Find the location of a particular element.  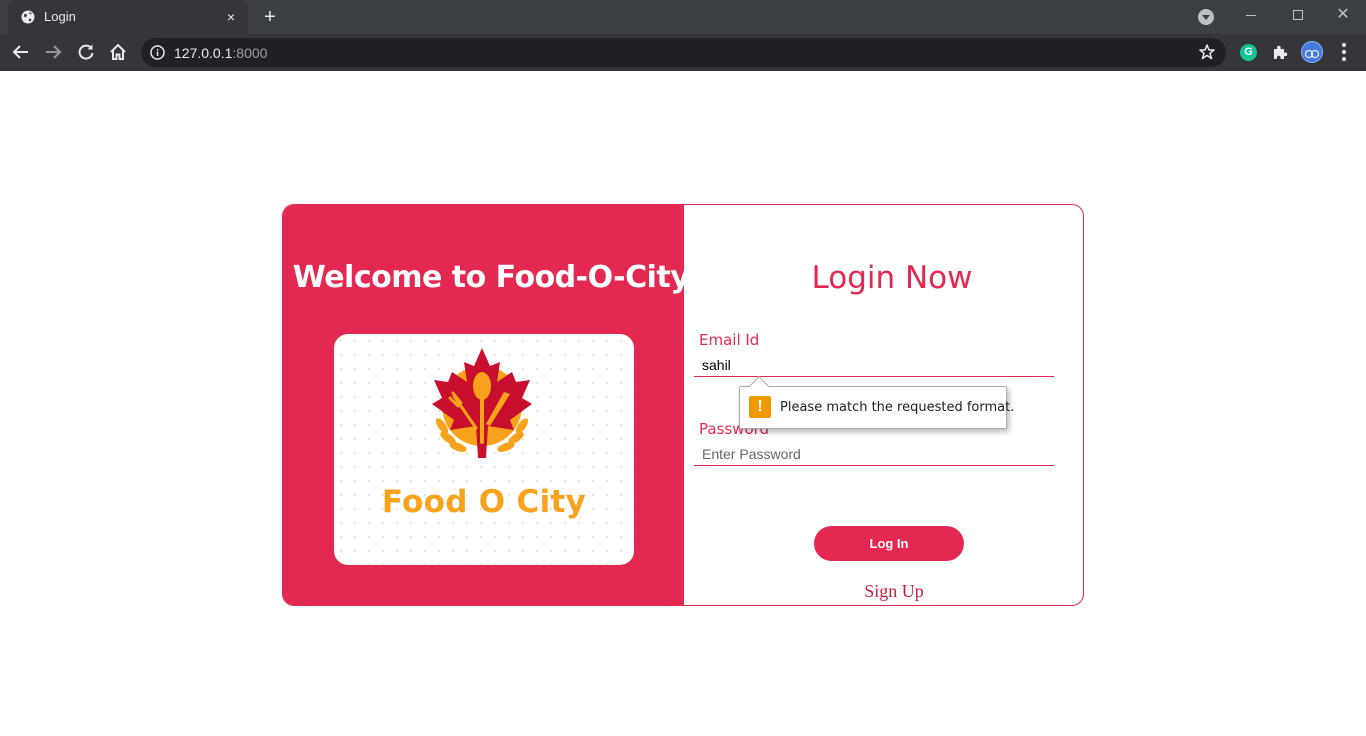

browser-tab-bar: Login × + ✕ is located at coordinates (683, 17).